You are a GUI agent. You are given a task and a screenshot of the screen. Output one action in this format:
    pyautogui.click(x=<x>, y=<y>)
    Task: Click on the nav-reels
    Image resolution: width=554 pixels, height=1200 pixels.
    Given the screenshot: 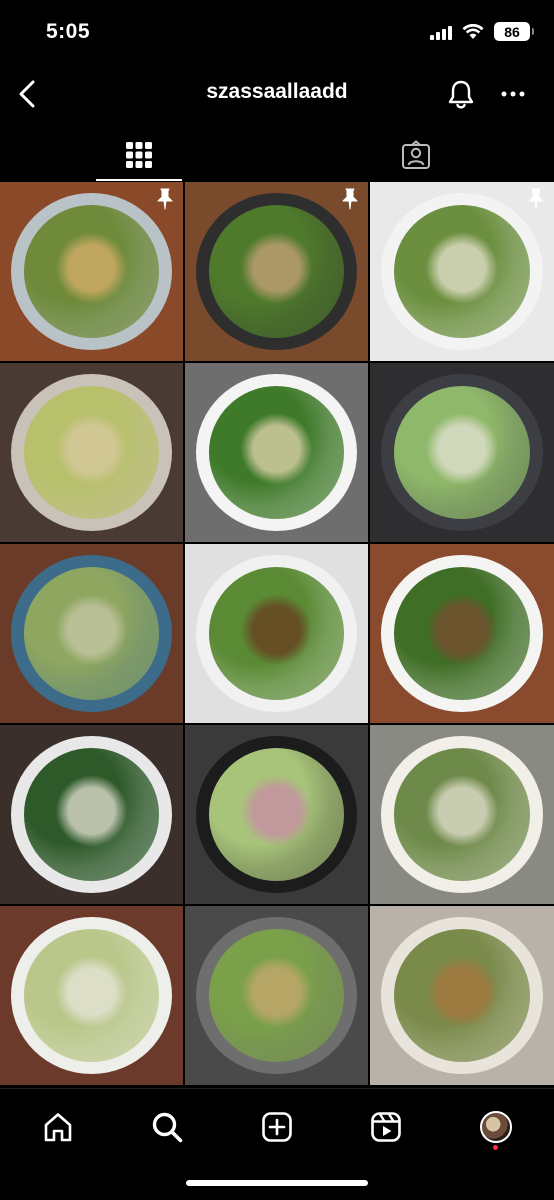 What is the action you would take?
    pyautogui.click(x=386, y=1127)
    